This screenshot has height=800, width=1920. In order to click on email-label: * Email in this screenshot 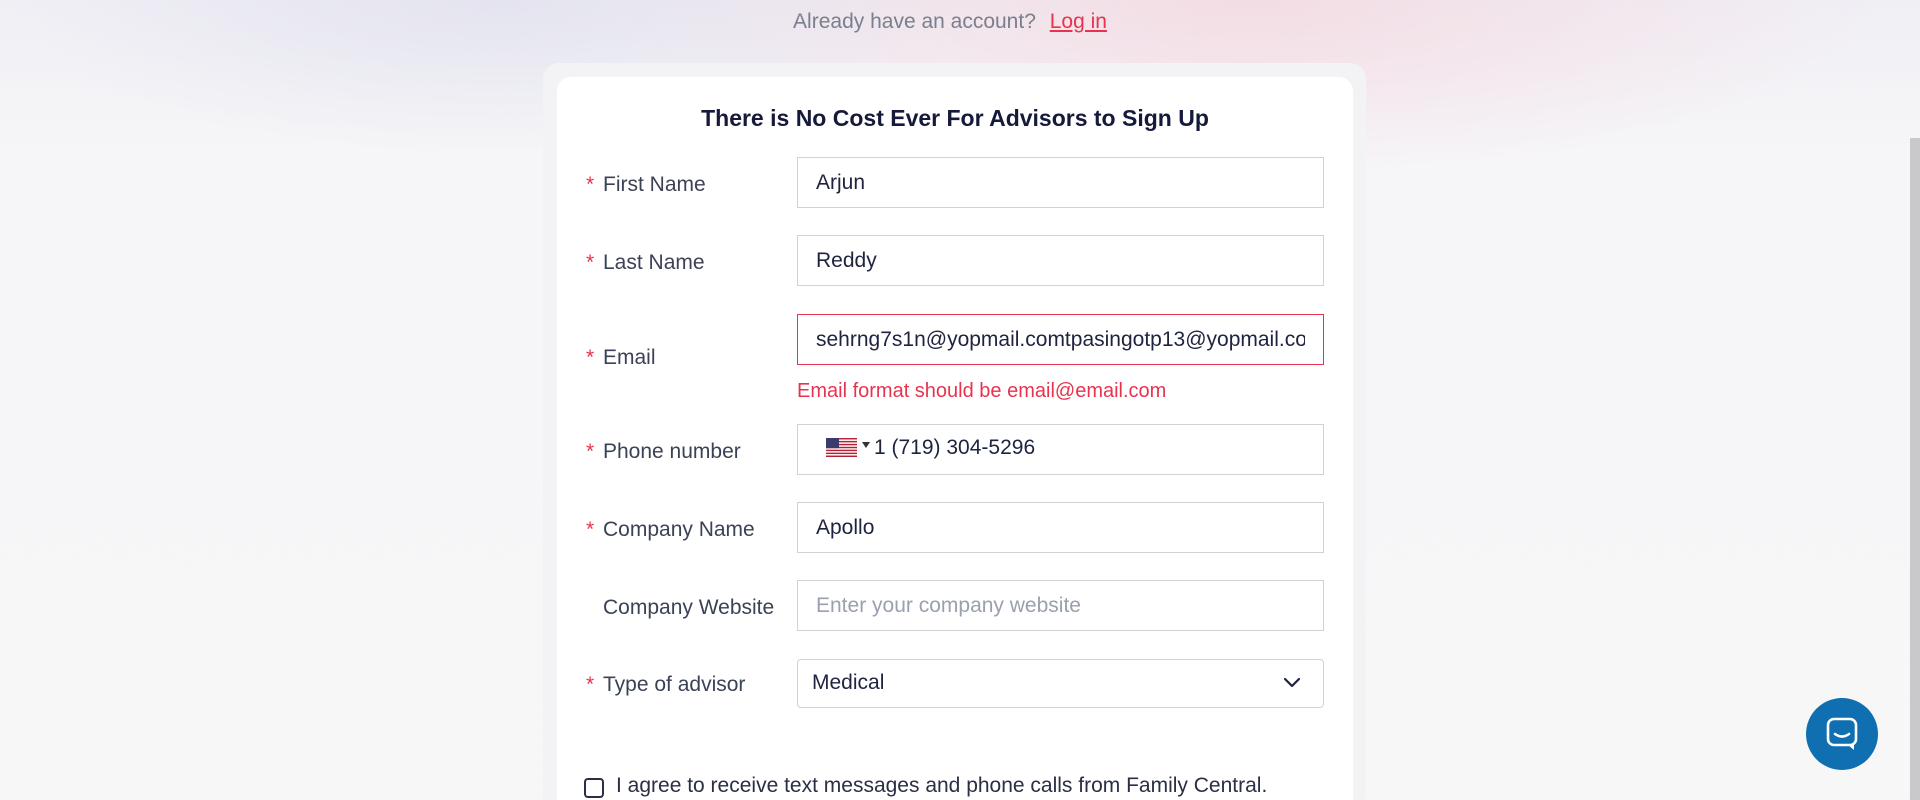, I will do `click(621, 358)`.